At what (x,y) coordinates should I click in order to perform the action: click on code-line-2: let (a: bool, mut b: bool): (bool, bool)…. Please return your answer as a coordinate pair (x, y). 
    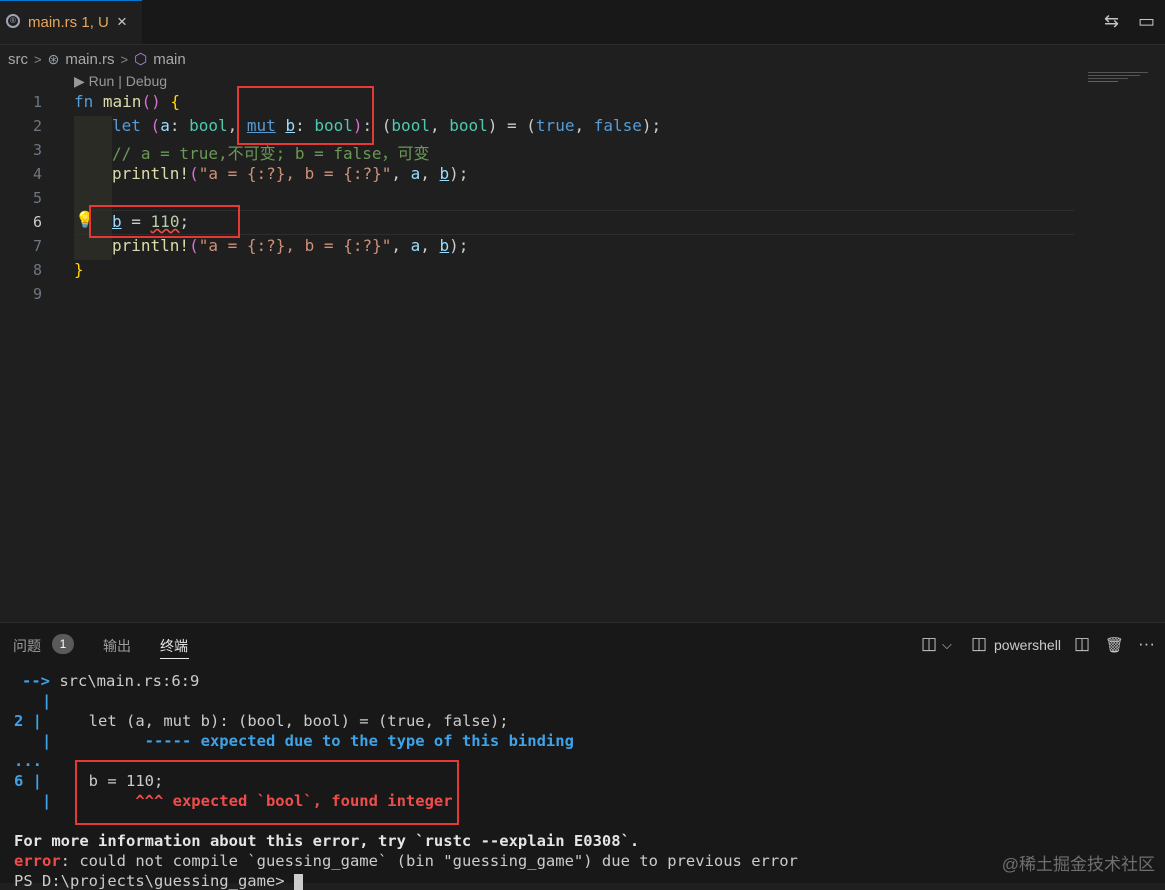
    Looking at the image, I should click on (386, 125).